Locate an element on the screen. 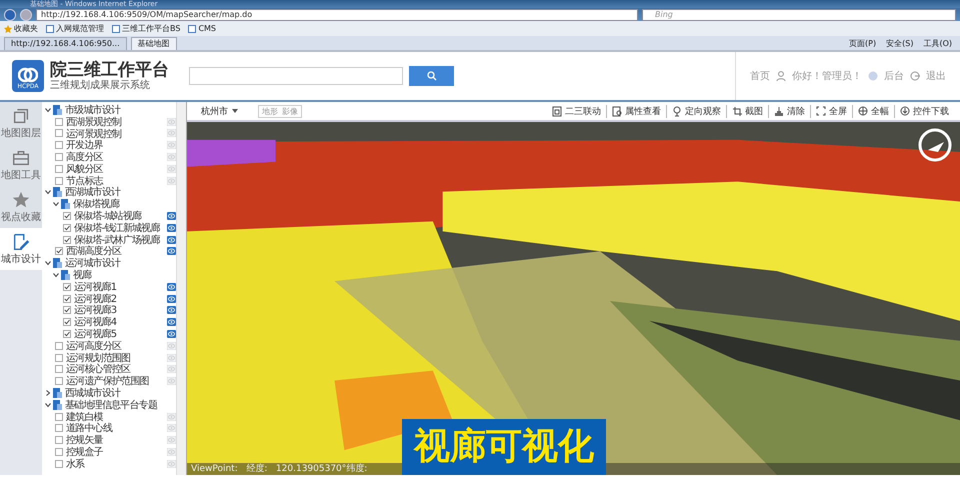 The width and height of the screenshot is (960, 491). layer-label: 节点标志 is located at coordinates (115, 181).